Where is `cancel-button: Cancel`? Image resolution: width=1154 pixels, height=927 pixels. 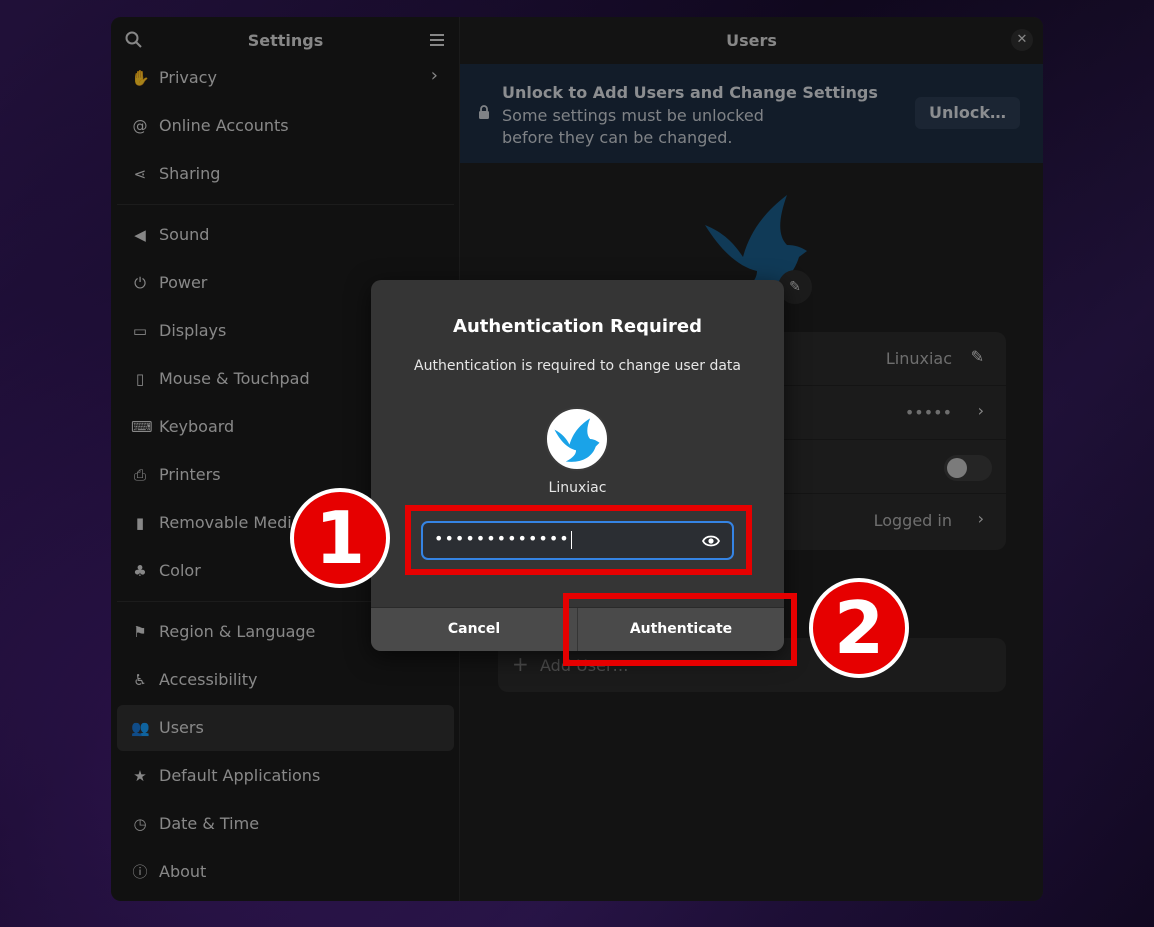 cancel-button: Cancel is located at coordinates (474, 629).